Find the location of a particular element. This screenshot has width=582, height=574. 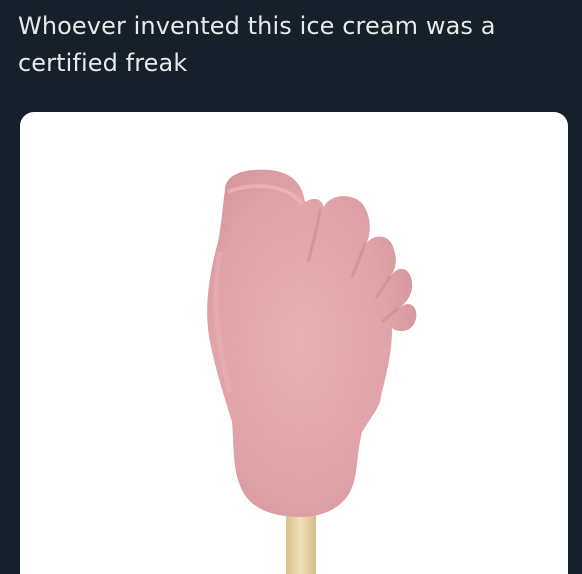

tweet-text-line-1: Whoever invented this ice cream was a is located at coordinates (257, 26).